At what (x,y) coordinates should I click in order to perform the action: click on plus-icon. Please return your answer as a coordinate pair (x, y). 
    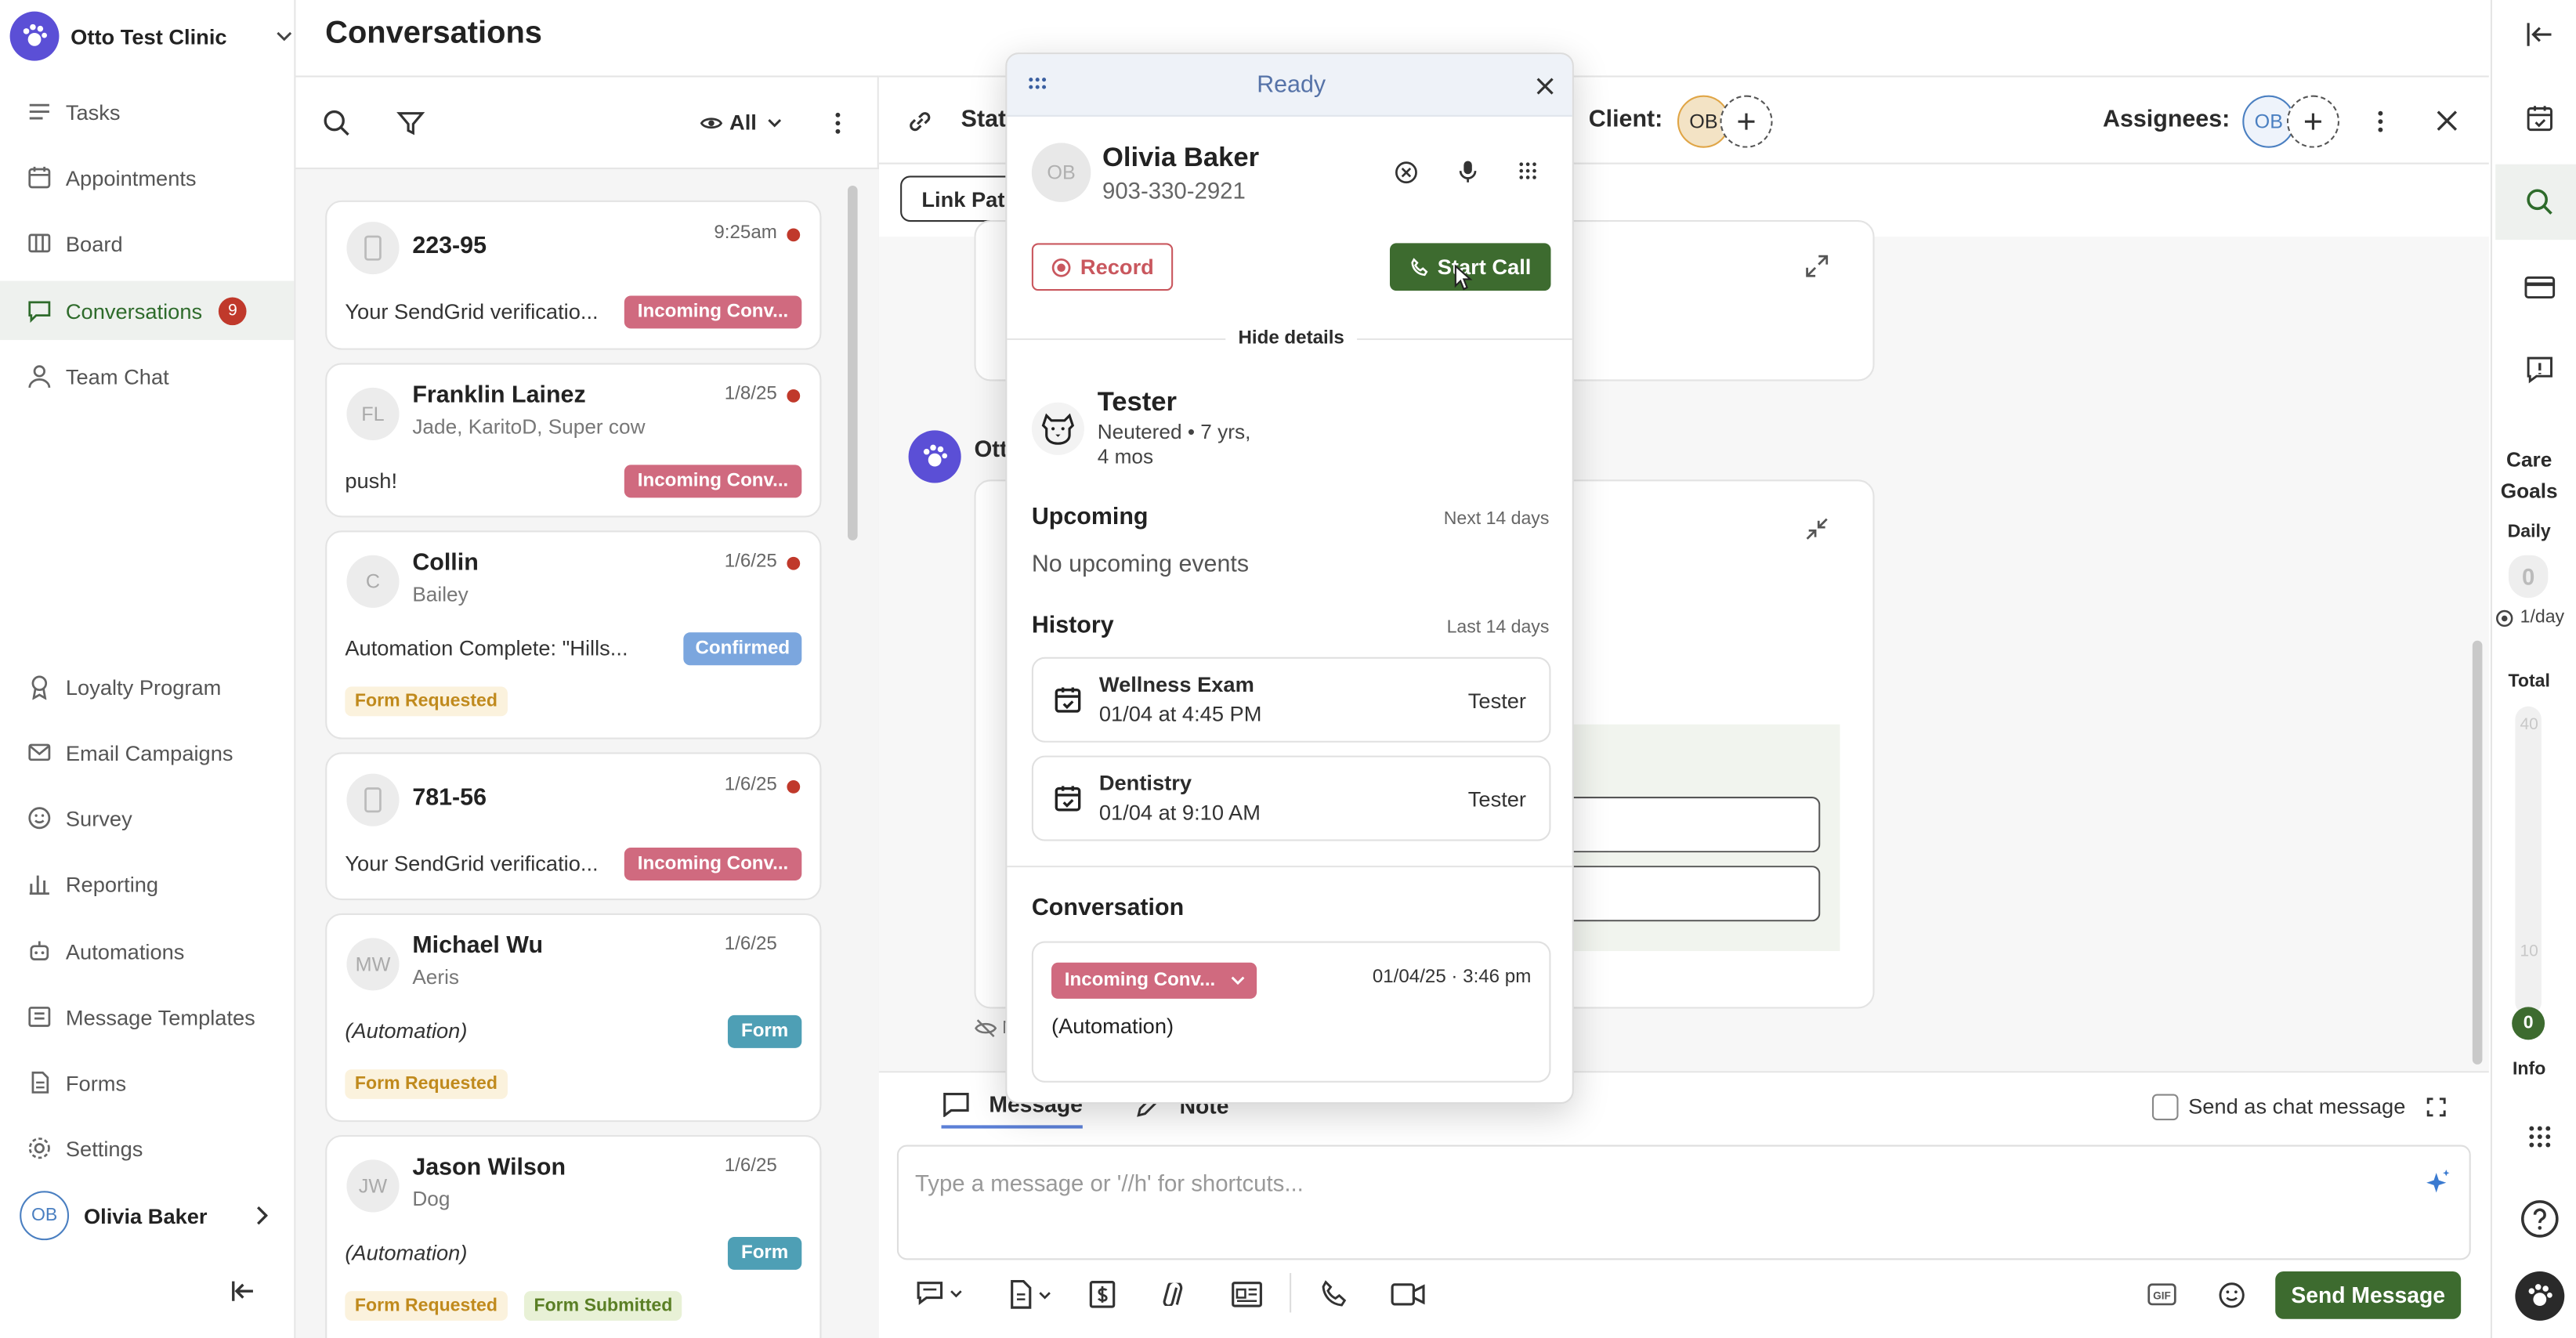
    Looking at the image, I should click on (2312, 122).